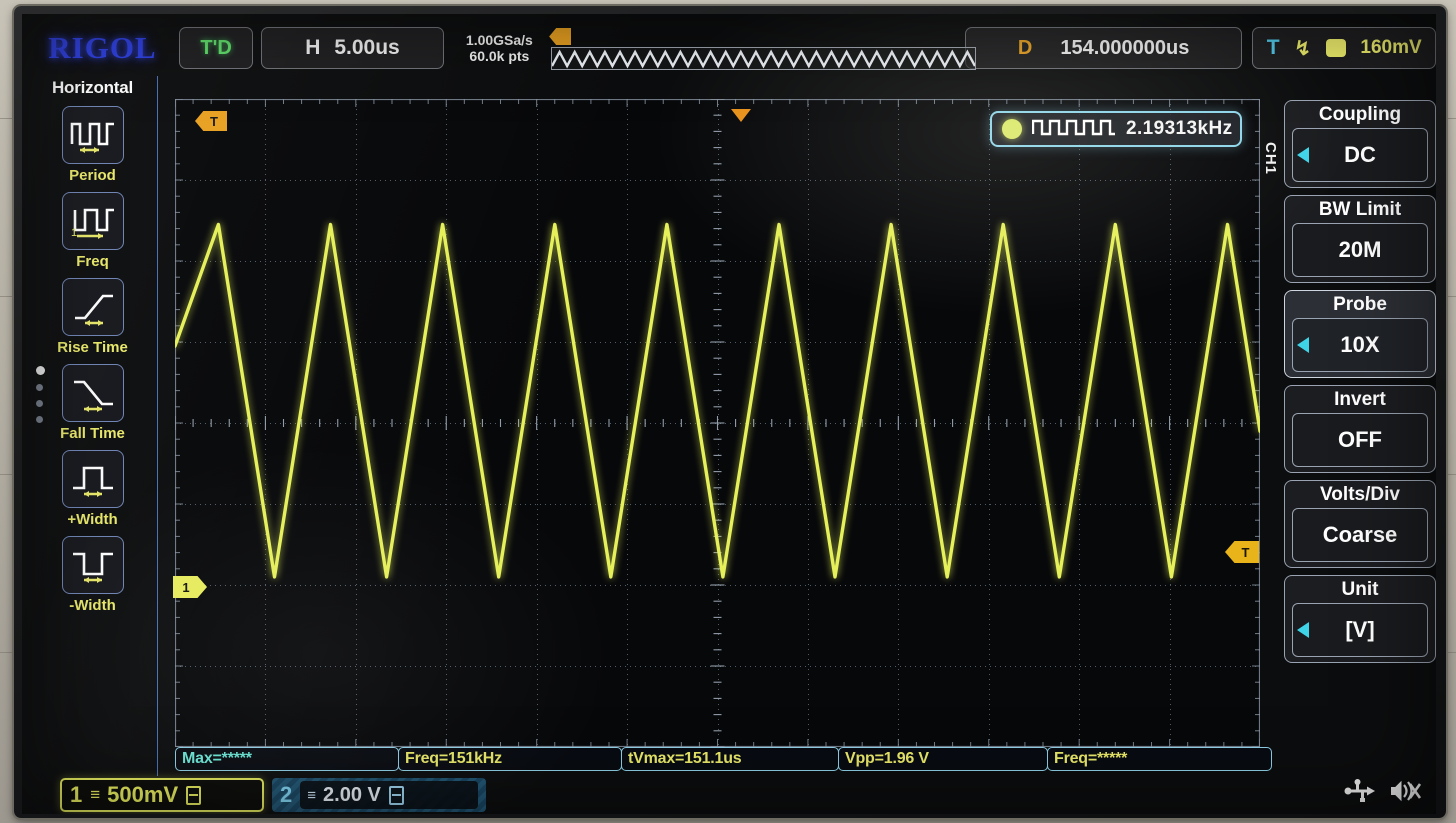  I want to click on menu-button-bw-limit: 20M, so click(1360, 250).